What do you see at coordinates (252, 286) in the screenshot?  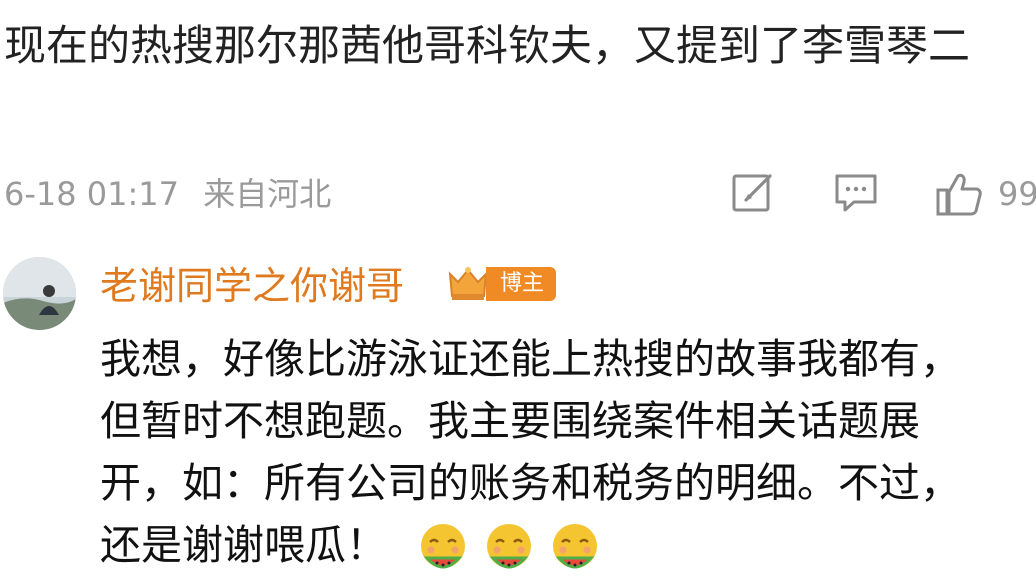 I see `reply-username: 老谢同学之你谢哥` at bounding box center [252, 286].